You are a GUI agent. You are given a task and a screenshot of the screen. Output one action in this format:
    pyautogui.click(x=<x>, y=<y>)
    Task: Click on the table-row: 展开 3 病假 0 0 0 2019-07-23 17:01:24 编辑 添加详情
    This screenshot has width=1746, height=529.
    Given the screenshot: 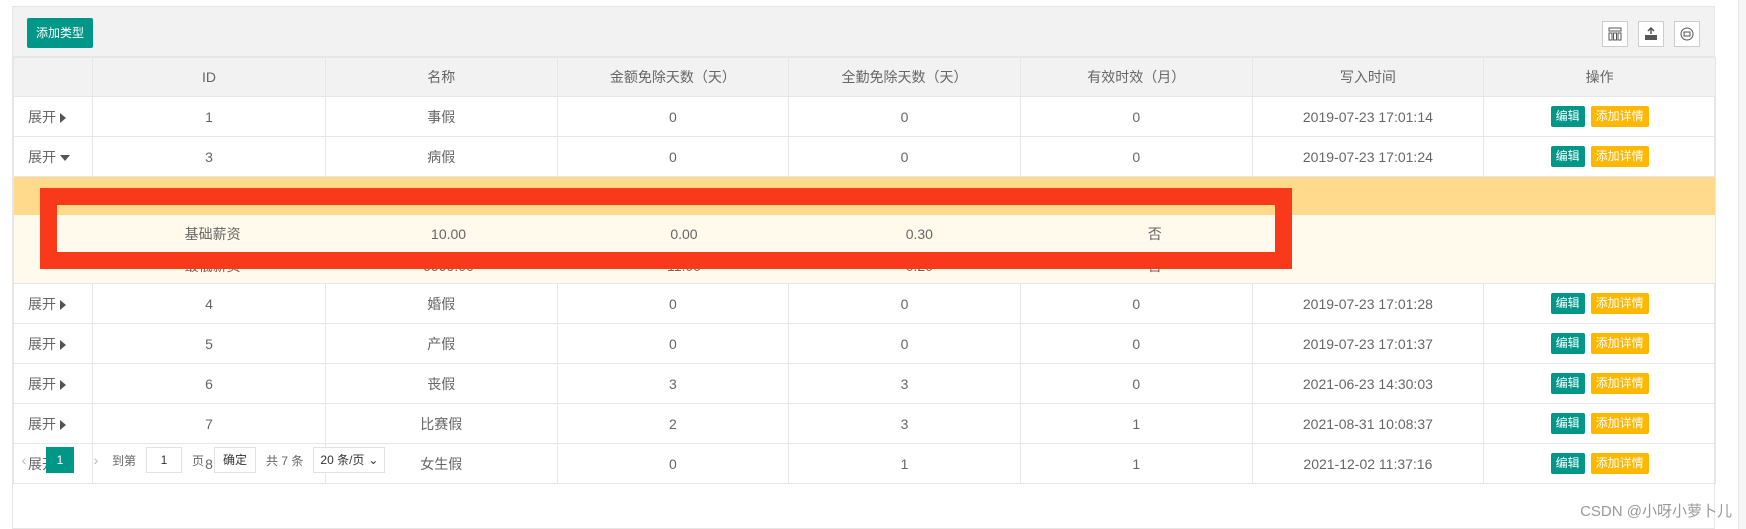 What is the action you would take?
    pyautogui.click(x=864, y=156)
    